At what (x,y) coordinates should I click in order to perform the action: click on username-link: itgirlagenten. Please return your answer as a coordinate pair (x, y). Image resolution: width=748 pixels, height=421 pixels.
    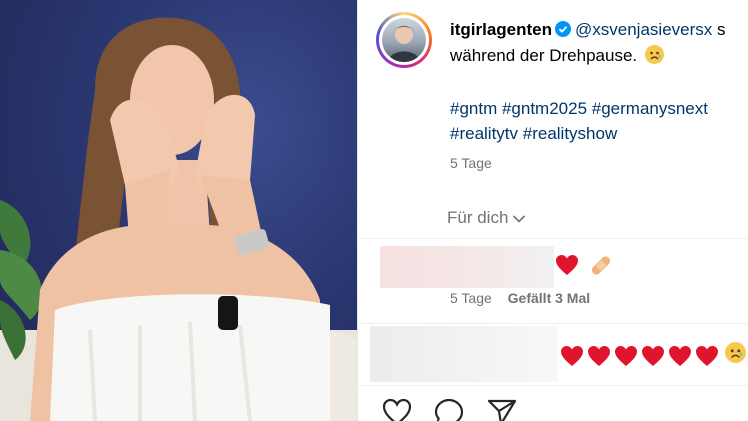
    Looking at the image, I should click on (501, 29).